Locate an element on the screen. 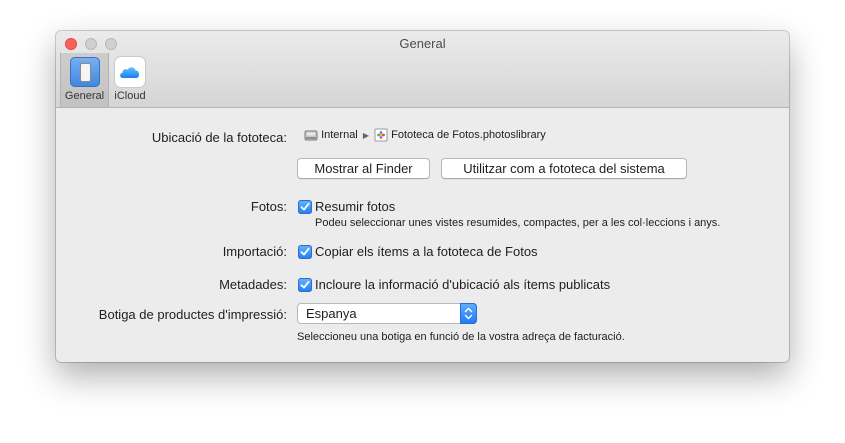 This screenshot has width=845, height=443. path-volume-name: Internal is located at coordinates (339, 135).